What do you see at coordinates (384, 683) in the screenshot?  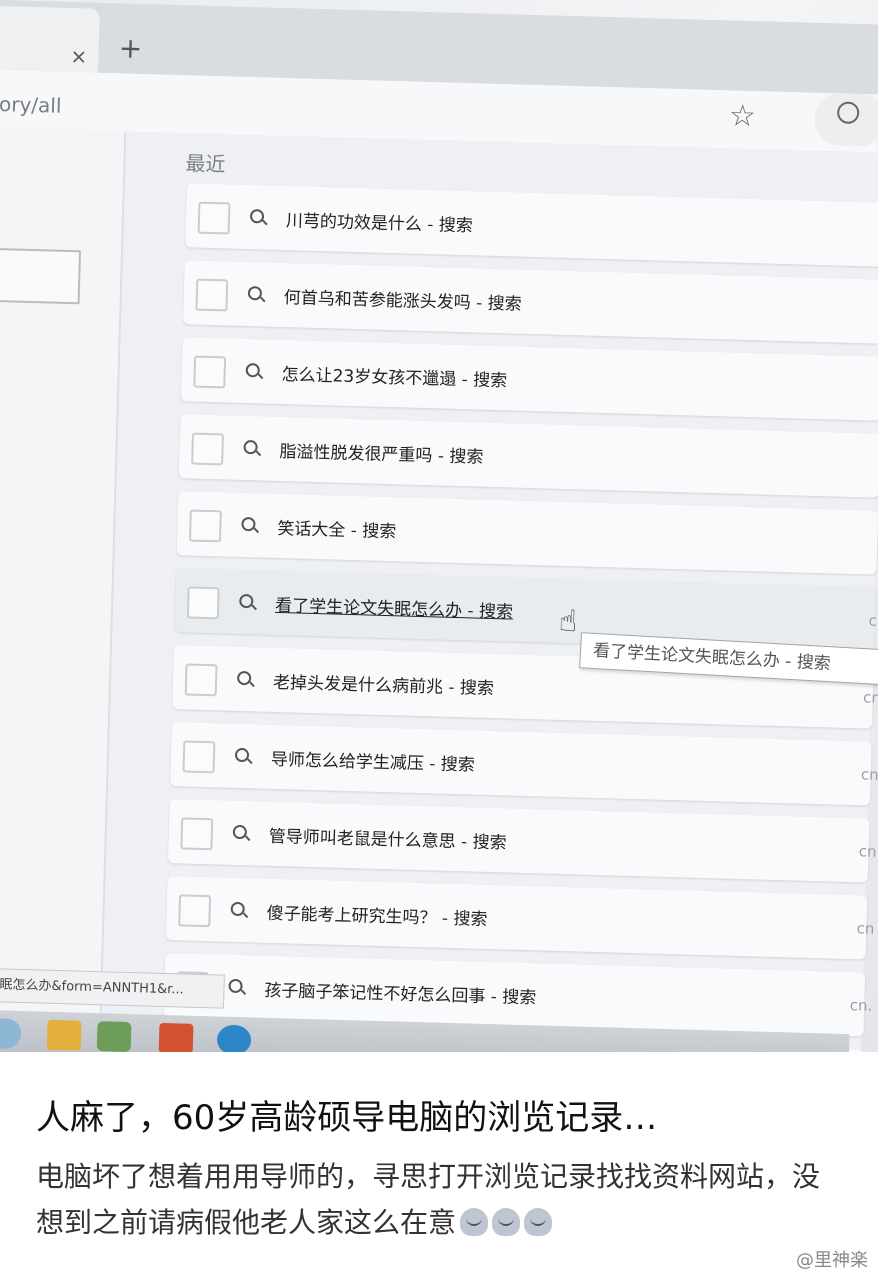 I see `history-entry-title: 老掉头发是什么病前兆 - 搜索` at bounding box center [384, 683].